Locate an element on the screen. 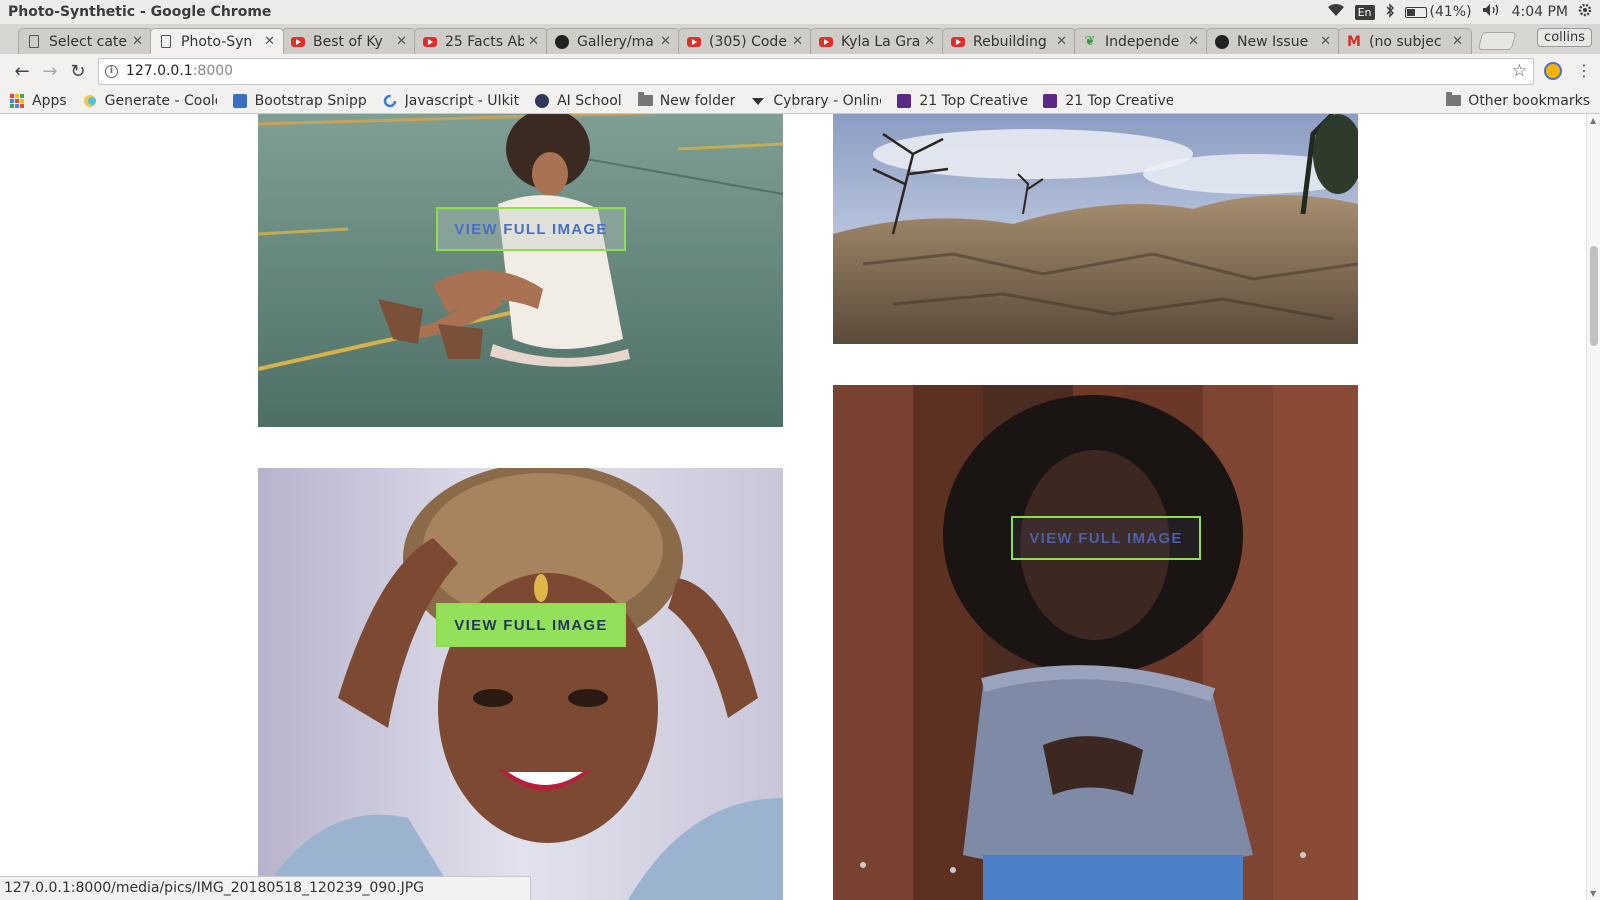  uikit-icon is located at coordinates (390, 101).